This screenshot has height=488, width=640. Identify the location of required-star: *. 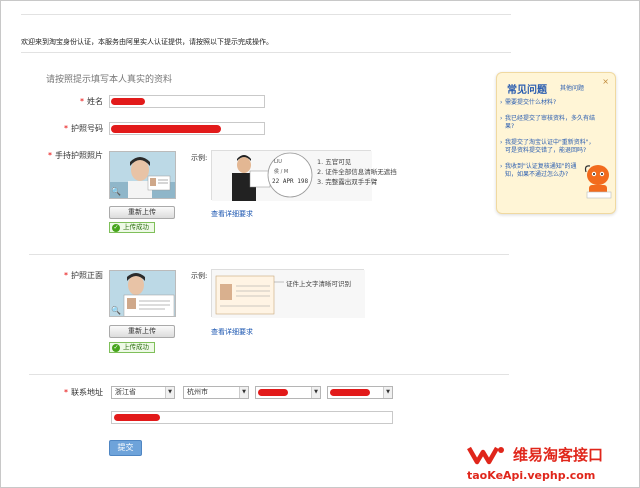
(82, 101).